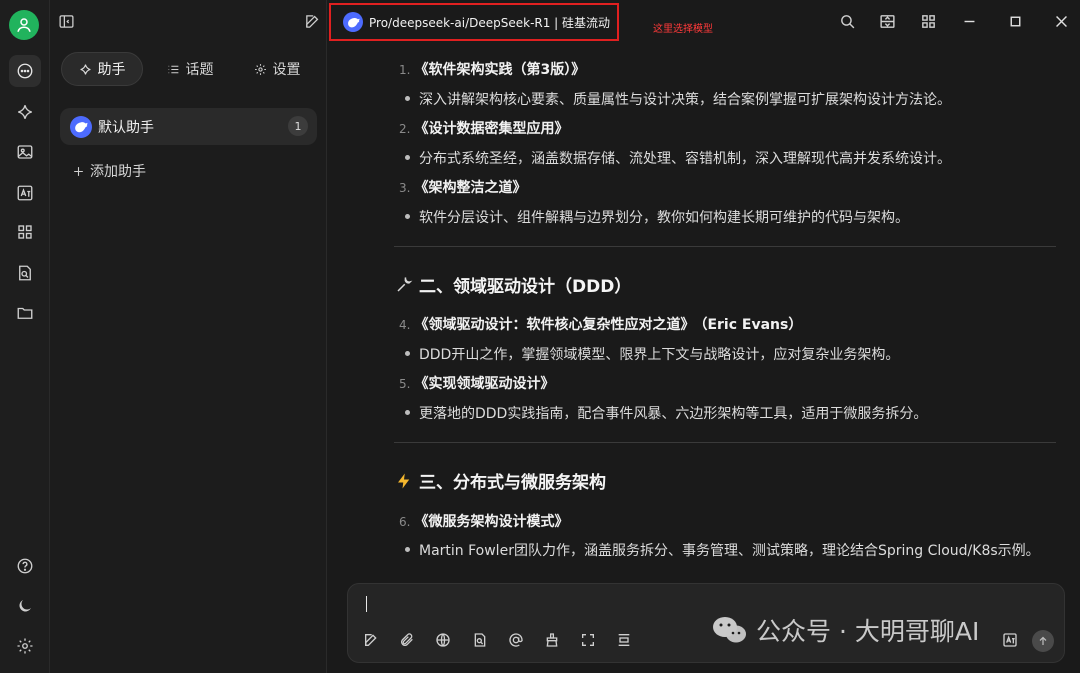  Describe the element at coordinates (492, 70) in the screenshot. I see `book-title: 1. 《软件架构实践（第3版）》` at that location.